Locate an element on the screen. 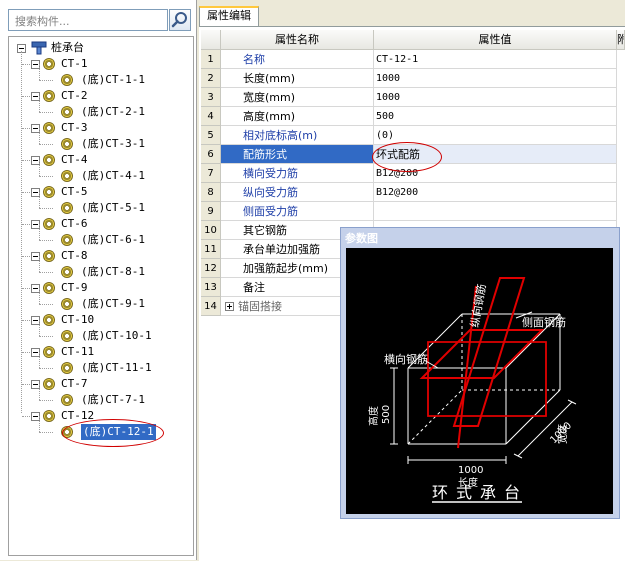 Image resolution: width=625 pixels, height=561 pixels. row-number: 8 is located at coordinates (211, 192).